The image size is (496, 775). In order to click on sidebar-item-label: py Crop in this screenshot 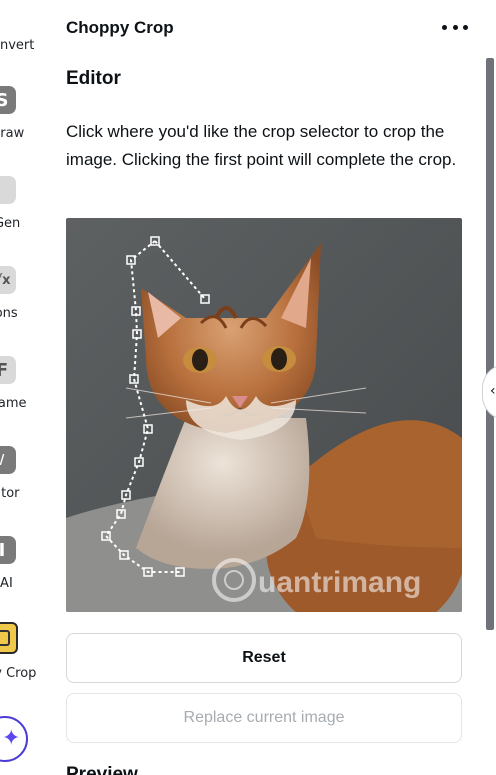, I will do `click(18, 673)`.